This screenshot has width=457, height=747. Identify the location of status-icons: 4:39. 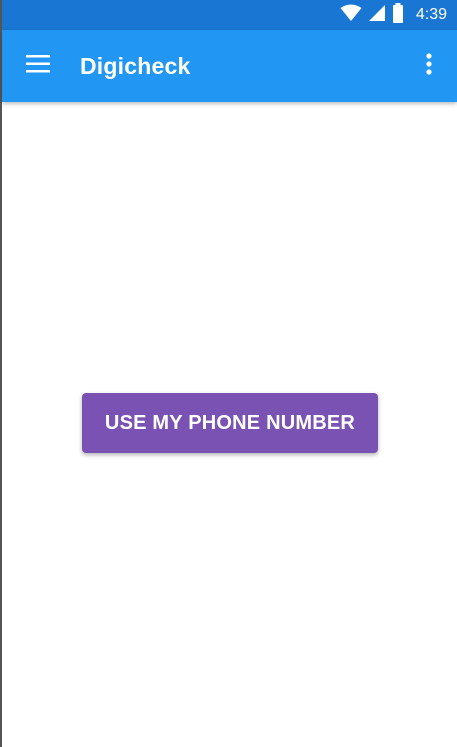
(393, 15).